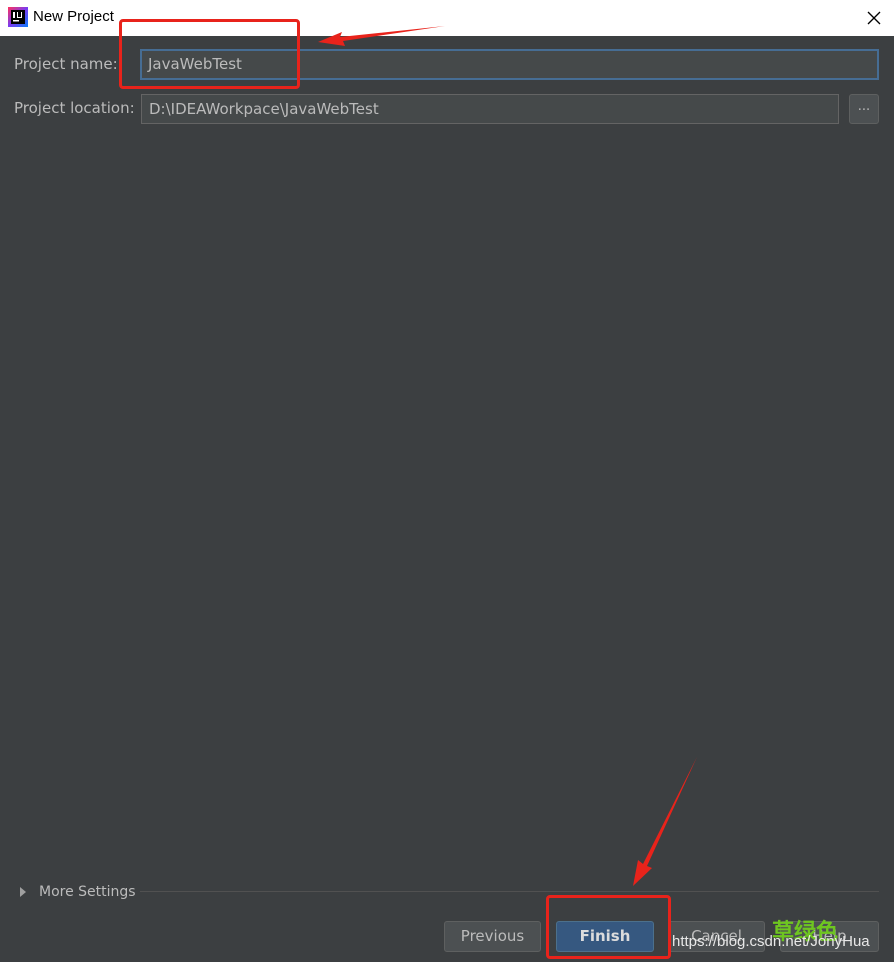 Image resolution: width=894 pixels, height=962 pixels. What do you see at coordinates (381, 36) in the screenshot?
I see `arrow-to-project-name` at bounding box center [381, 36].